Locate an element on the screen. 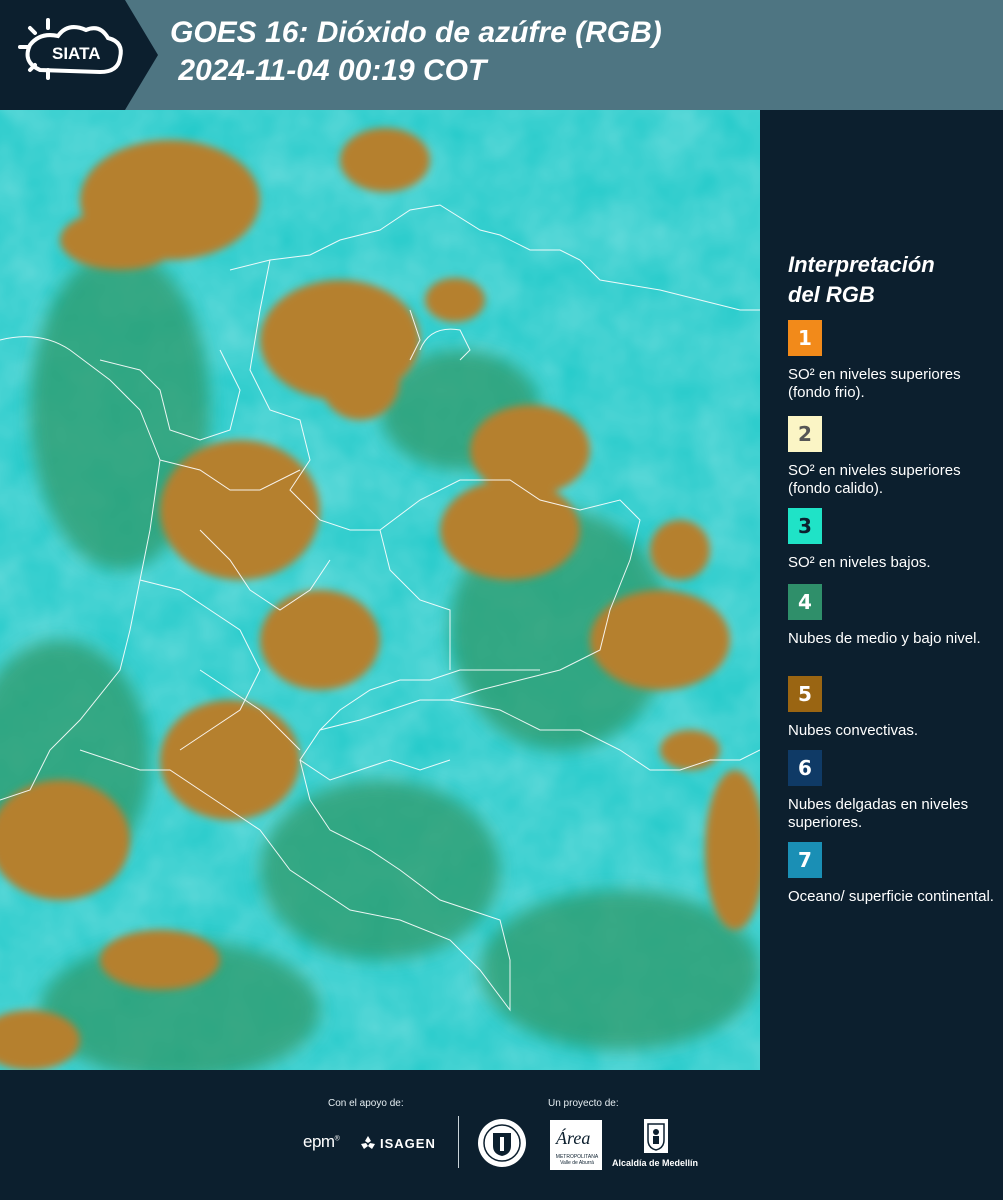 The image size is (1003, 1200). legend-description: Oceano/ superficie continental. is located at coordinates (891, 896).